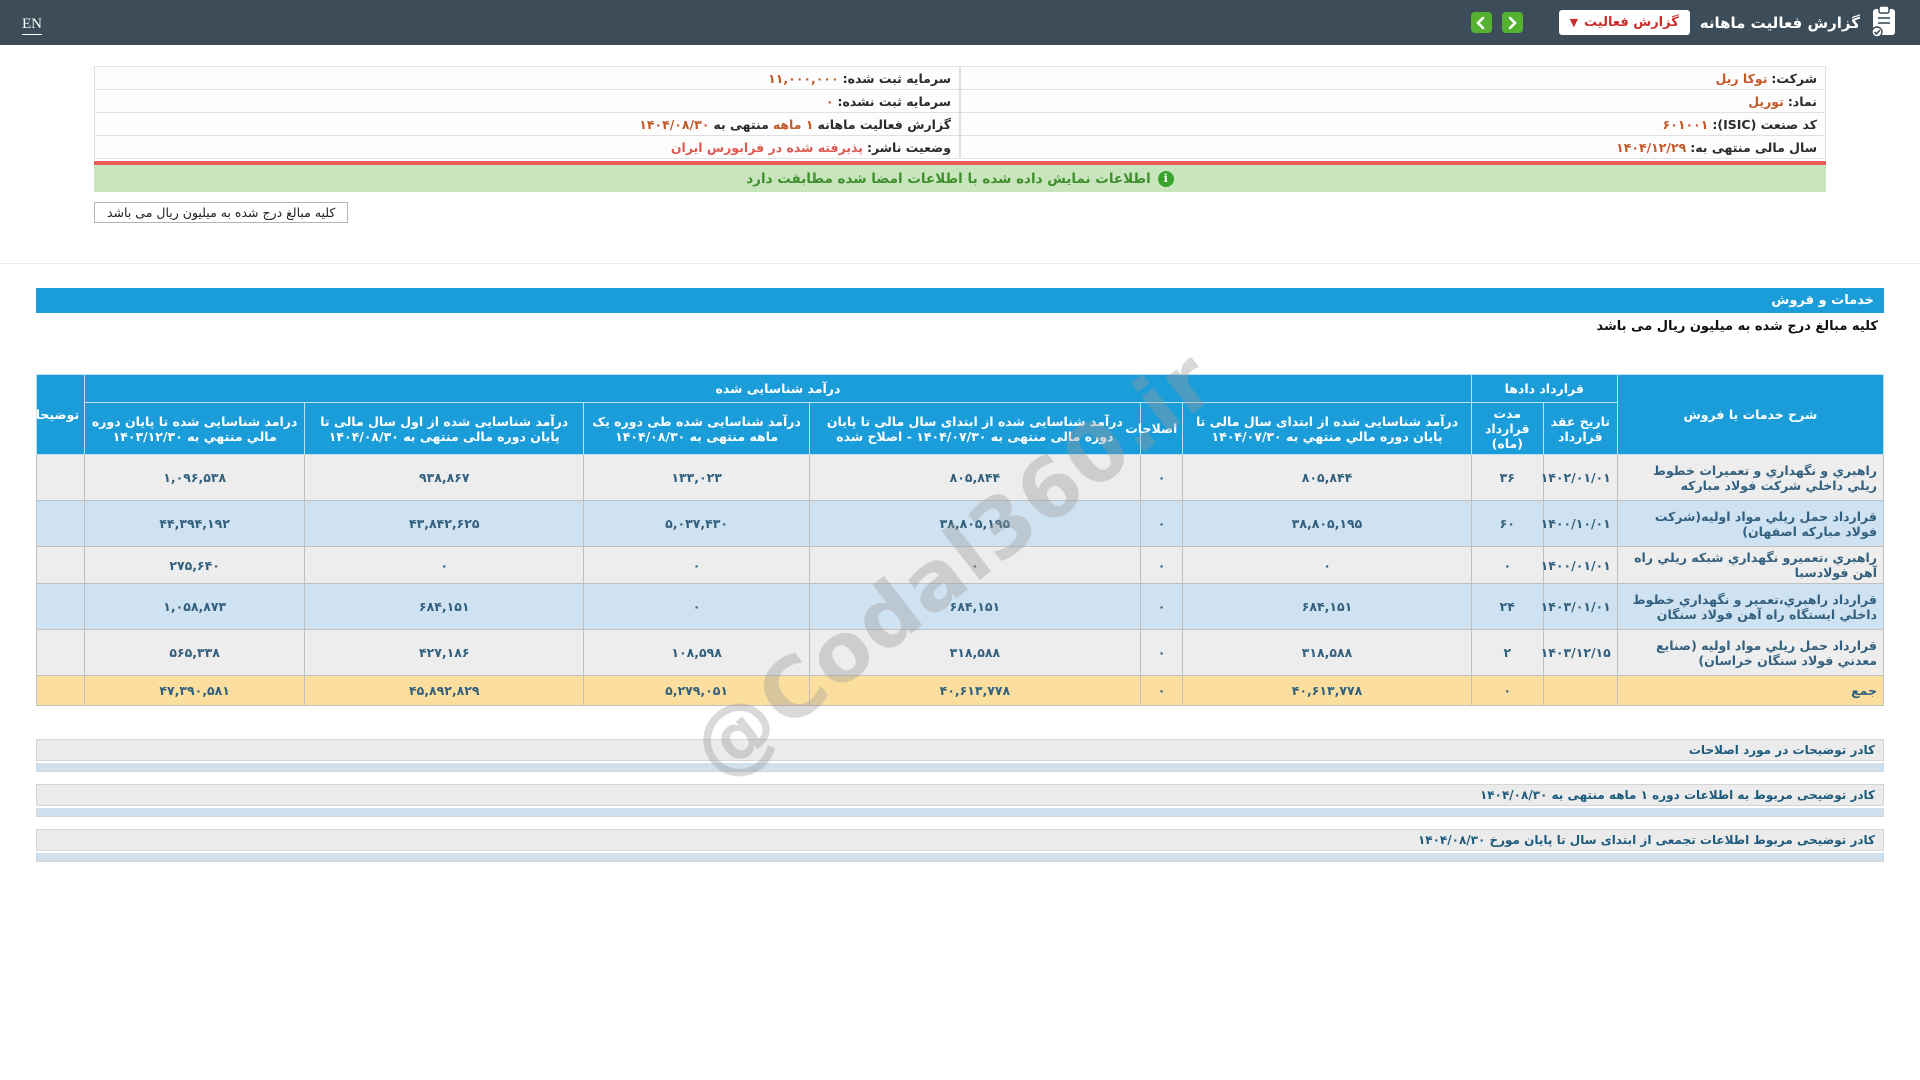 Image resolution: width=1920 pixels, height=1080 pixels. I want to click on cell-rev-to-0730: ۶۸۴,۱۵۱, so click(1327, 606).